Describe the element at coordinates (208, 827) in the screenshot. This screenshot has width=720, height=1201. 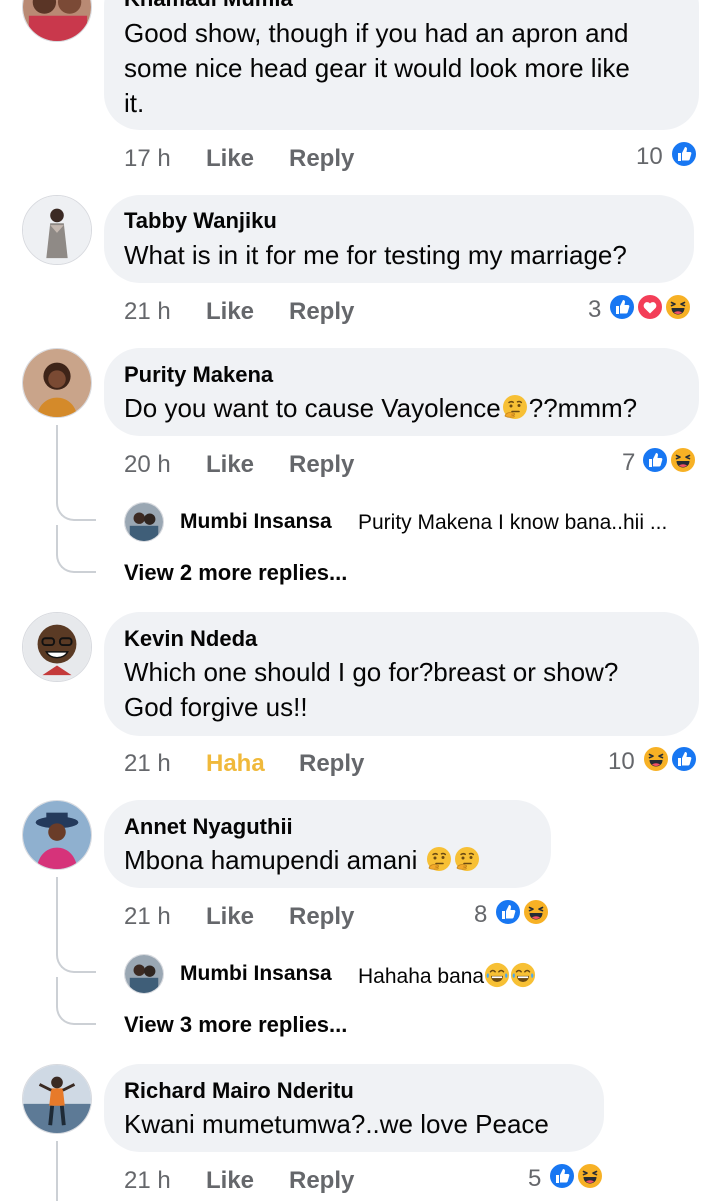
I see `comment-author: Annet Nyaguthii` at that location.